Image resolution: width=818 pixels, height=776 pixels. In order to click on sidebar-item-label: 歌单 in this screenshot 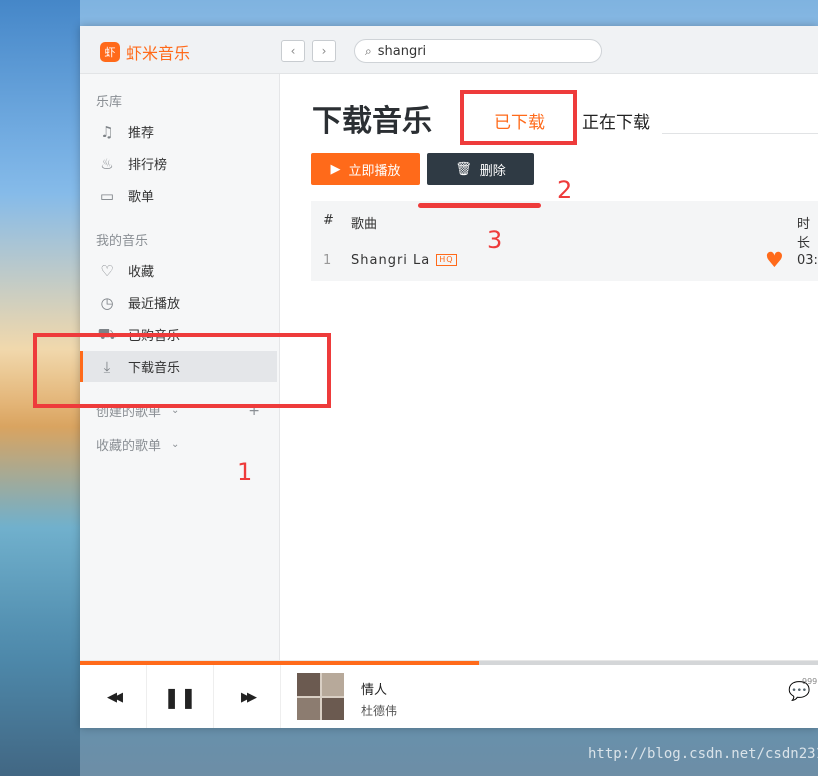, I will do `click(141, 197)`.